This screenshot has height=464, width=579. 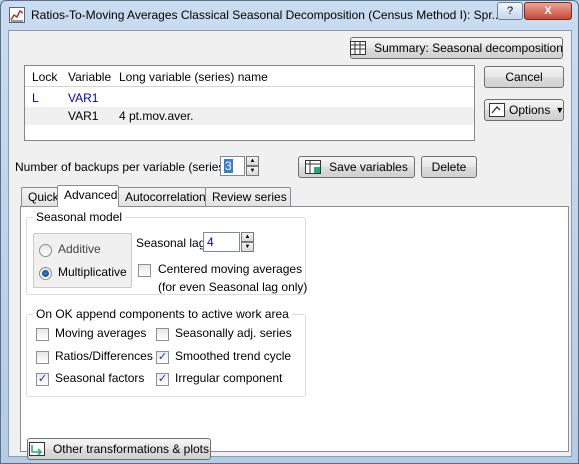 What do you see at coordinates (210, 242) in the screenshot?
I see `seasonal-lag-value: 4` at bounding box center [210, 242].